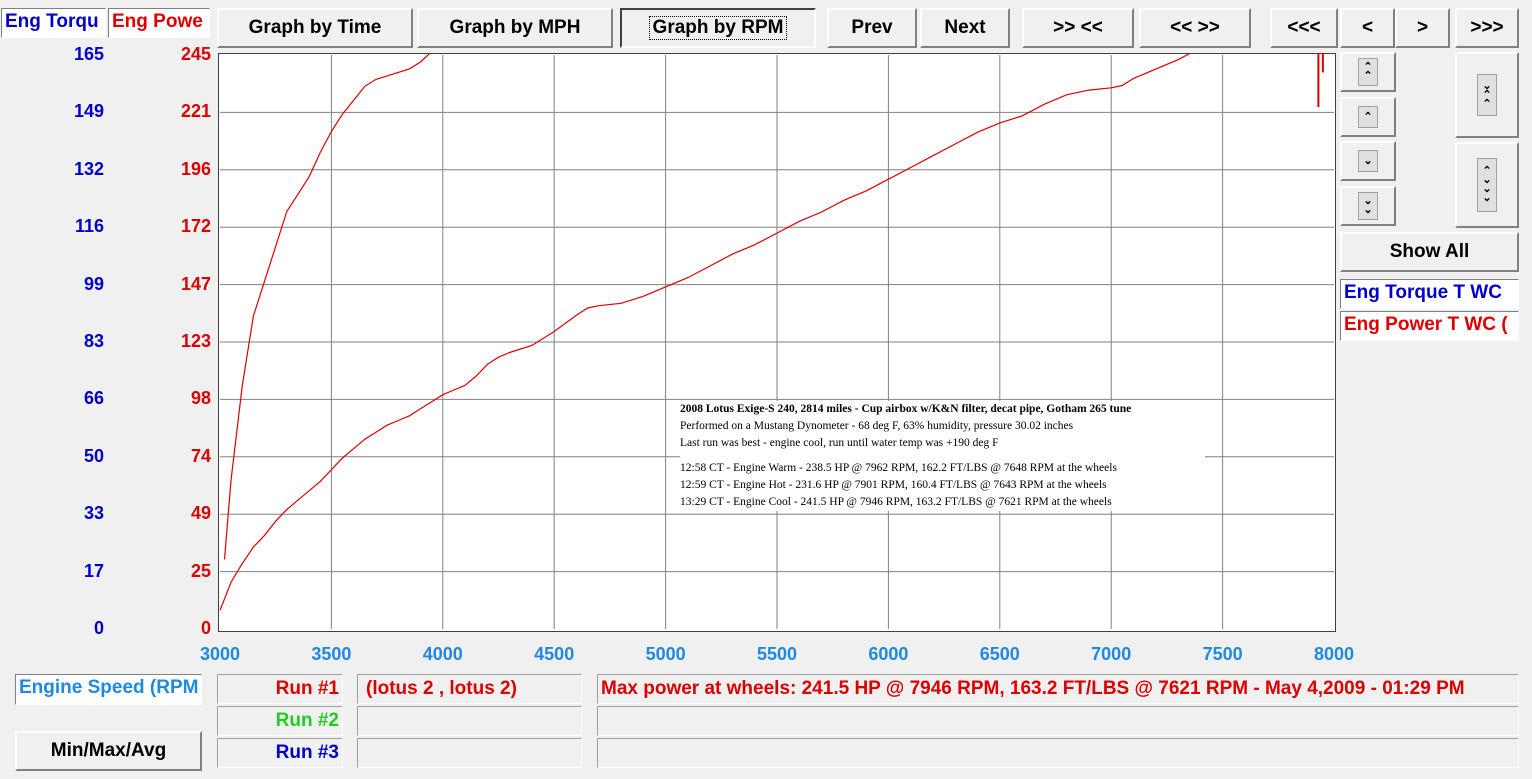 Image resolution: width=1532 pixels, height=779 pixels. Describe the element at coordinates (159, 23) in the screenshot. I see `legend-power: Eng Powe` at that location.